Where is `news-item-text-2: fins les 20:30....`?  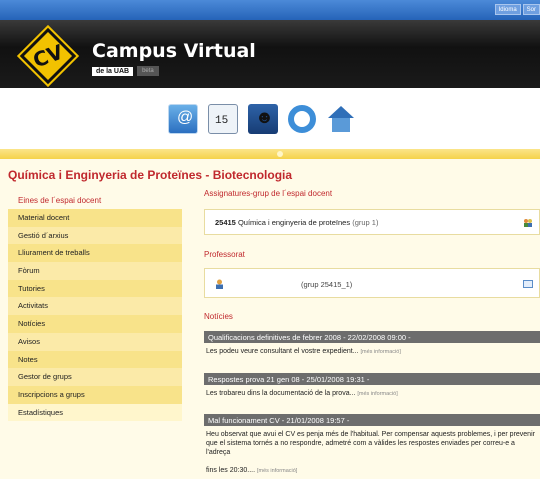 news-item-text-2: fins les 20:30.... is located at coordinates (231, 470).